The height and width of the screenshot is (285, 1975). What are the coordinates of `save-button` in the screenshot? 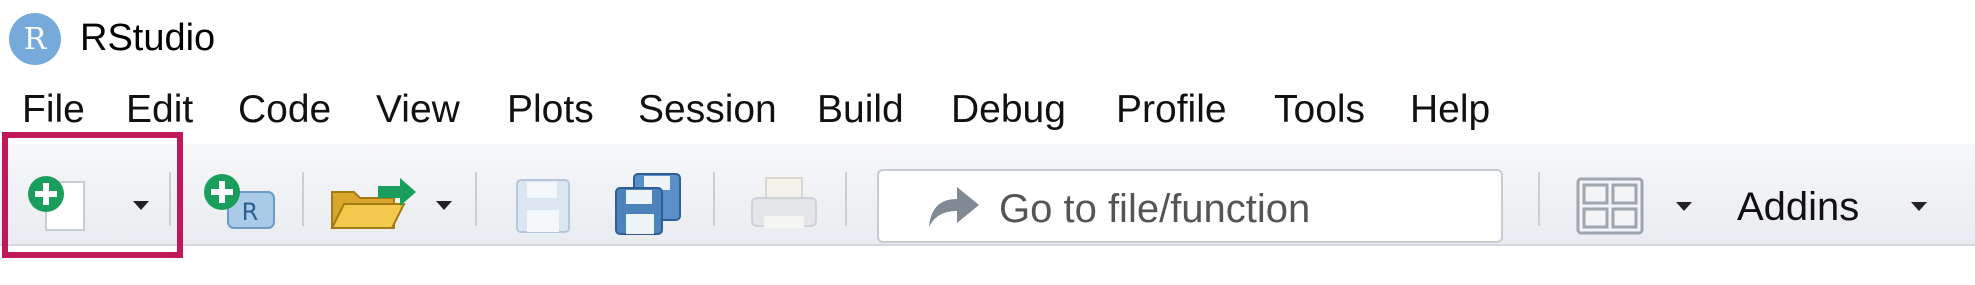 It's located at (543, 206).